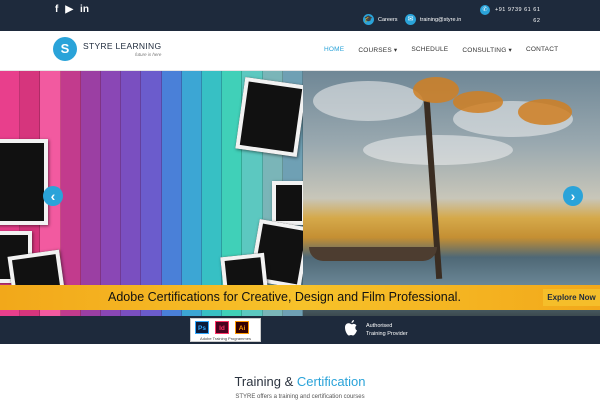 The image size is (600, 400). I want to click on site-logo: S STYRE LEARNING future is here, so click(107, 49).